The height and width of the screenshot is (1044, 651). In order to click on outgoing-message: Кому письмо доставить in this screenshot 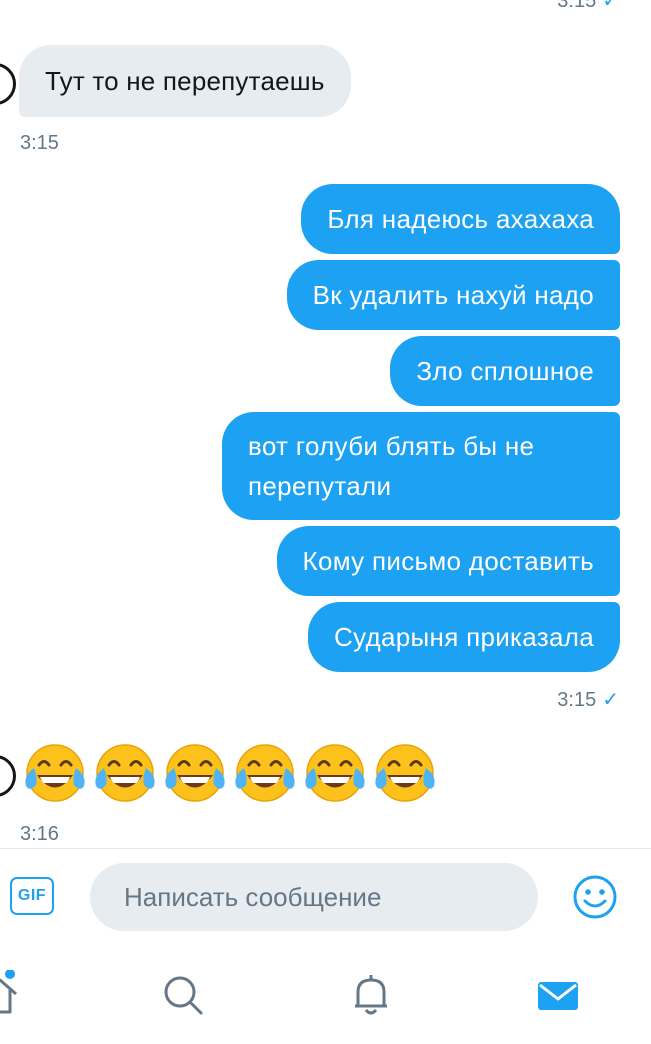, I will do `click(448, 561)`.